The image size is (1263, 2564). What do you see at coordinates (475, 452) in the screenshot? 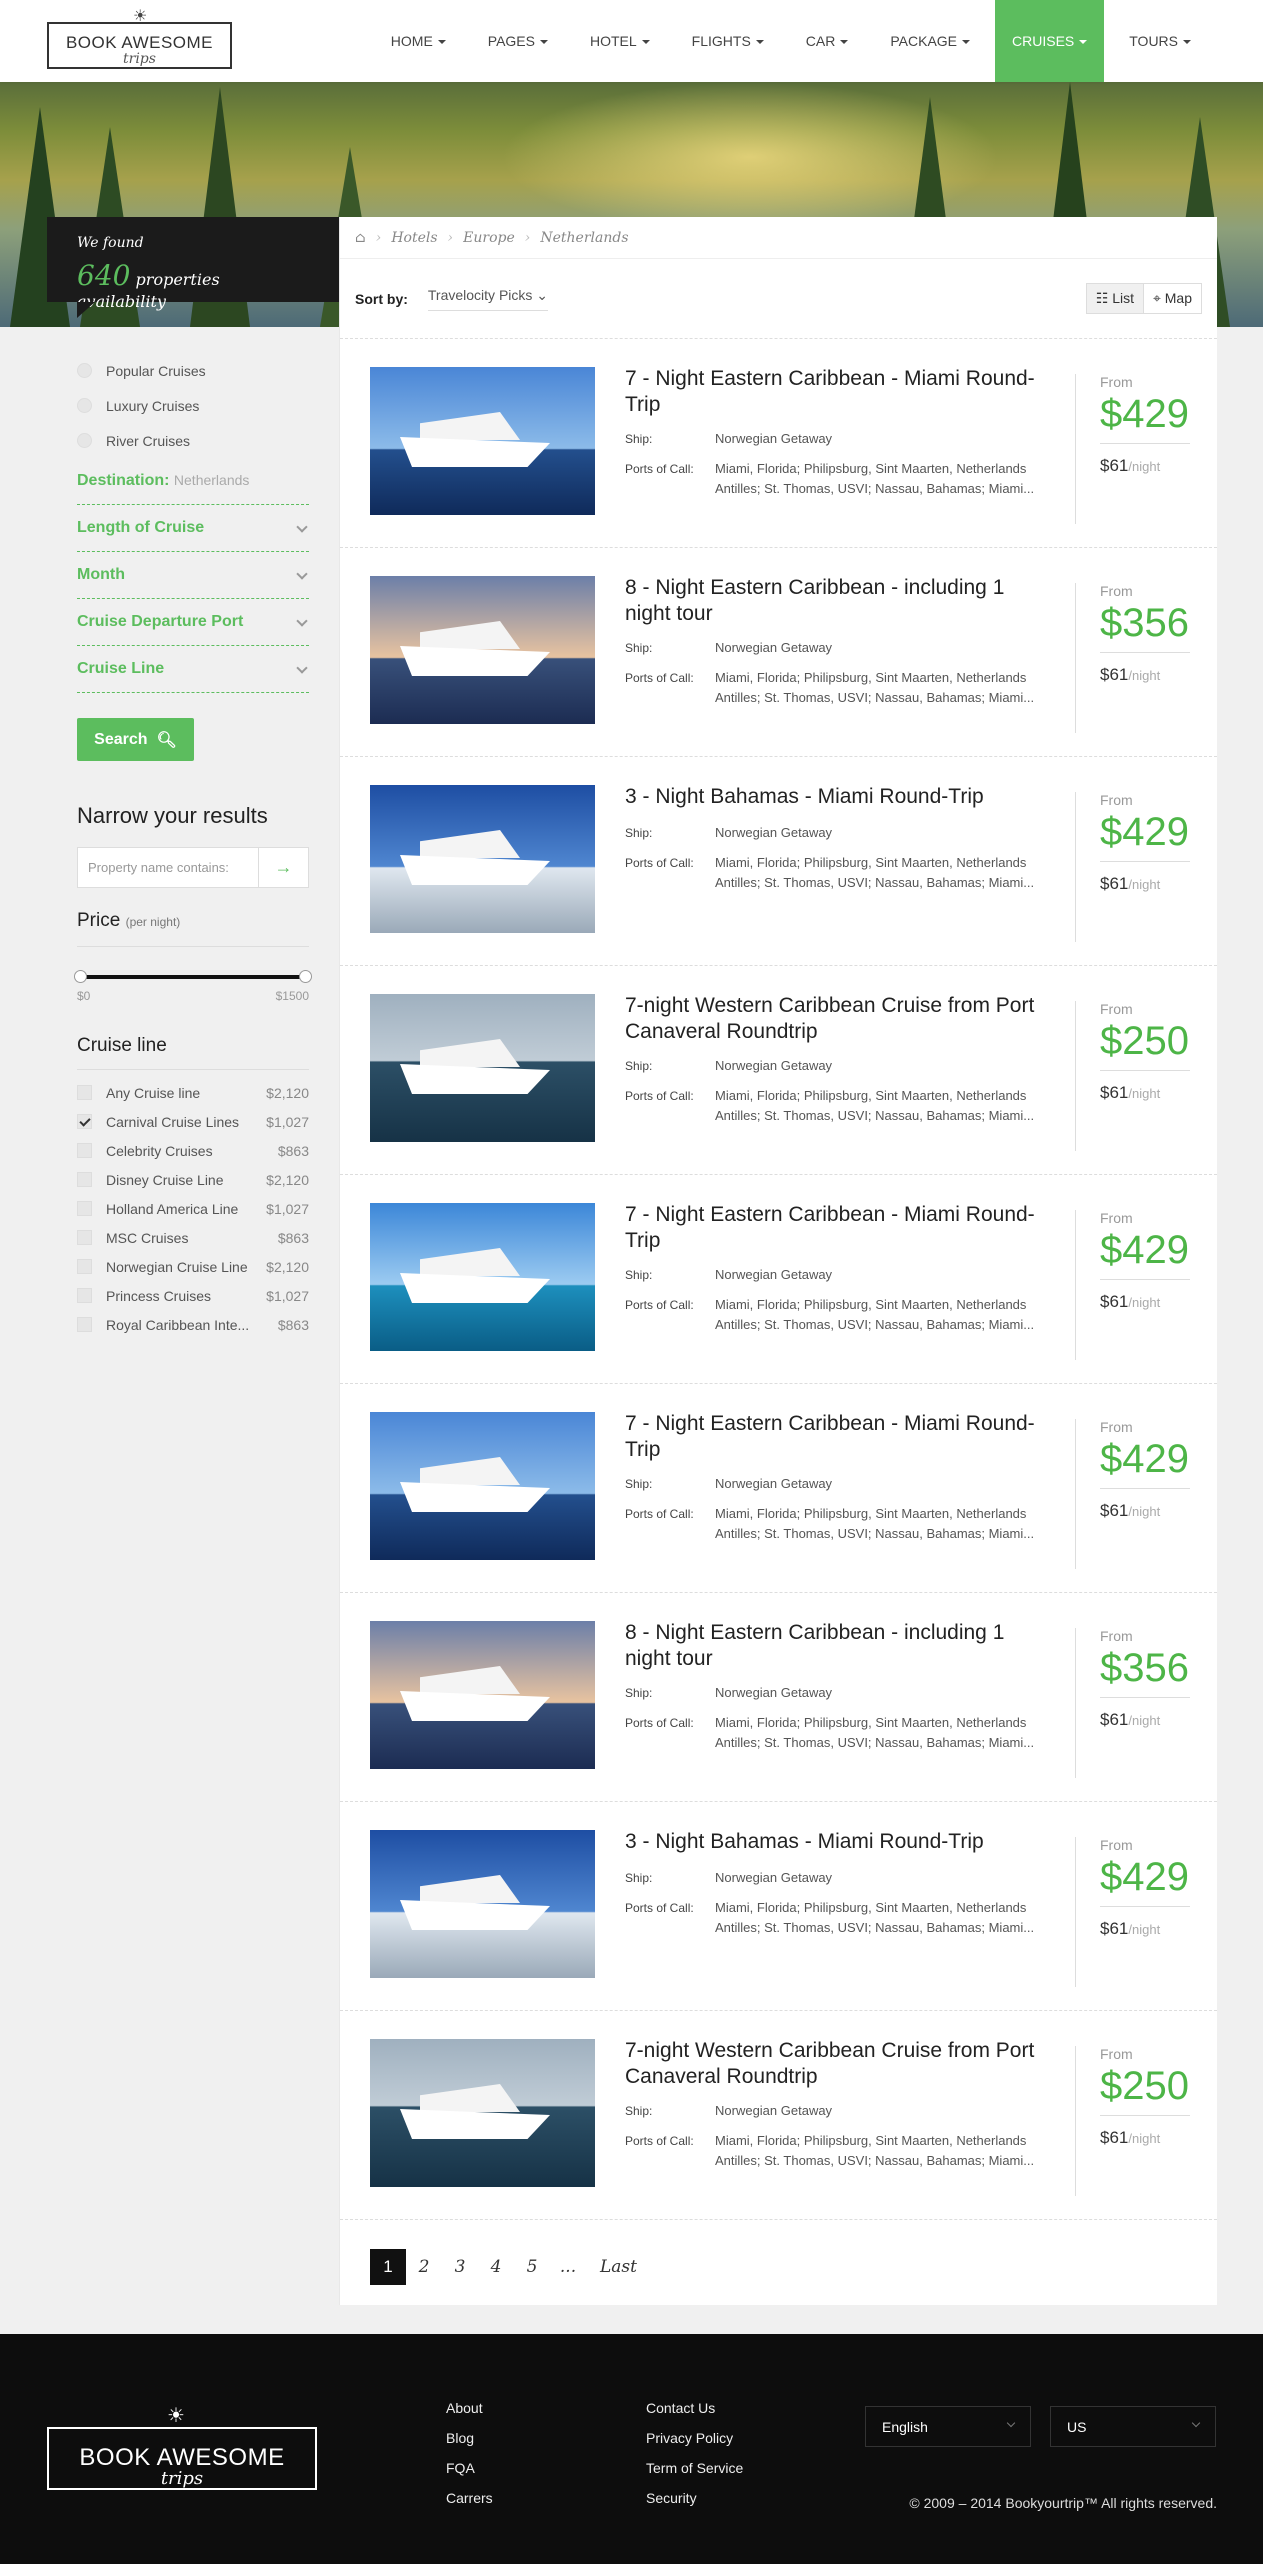
I see `ship-hull-shape` at bounding box center [475, 452].